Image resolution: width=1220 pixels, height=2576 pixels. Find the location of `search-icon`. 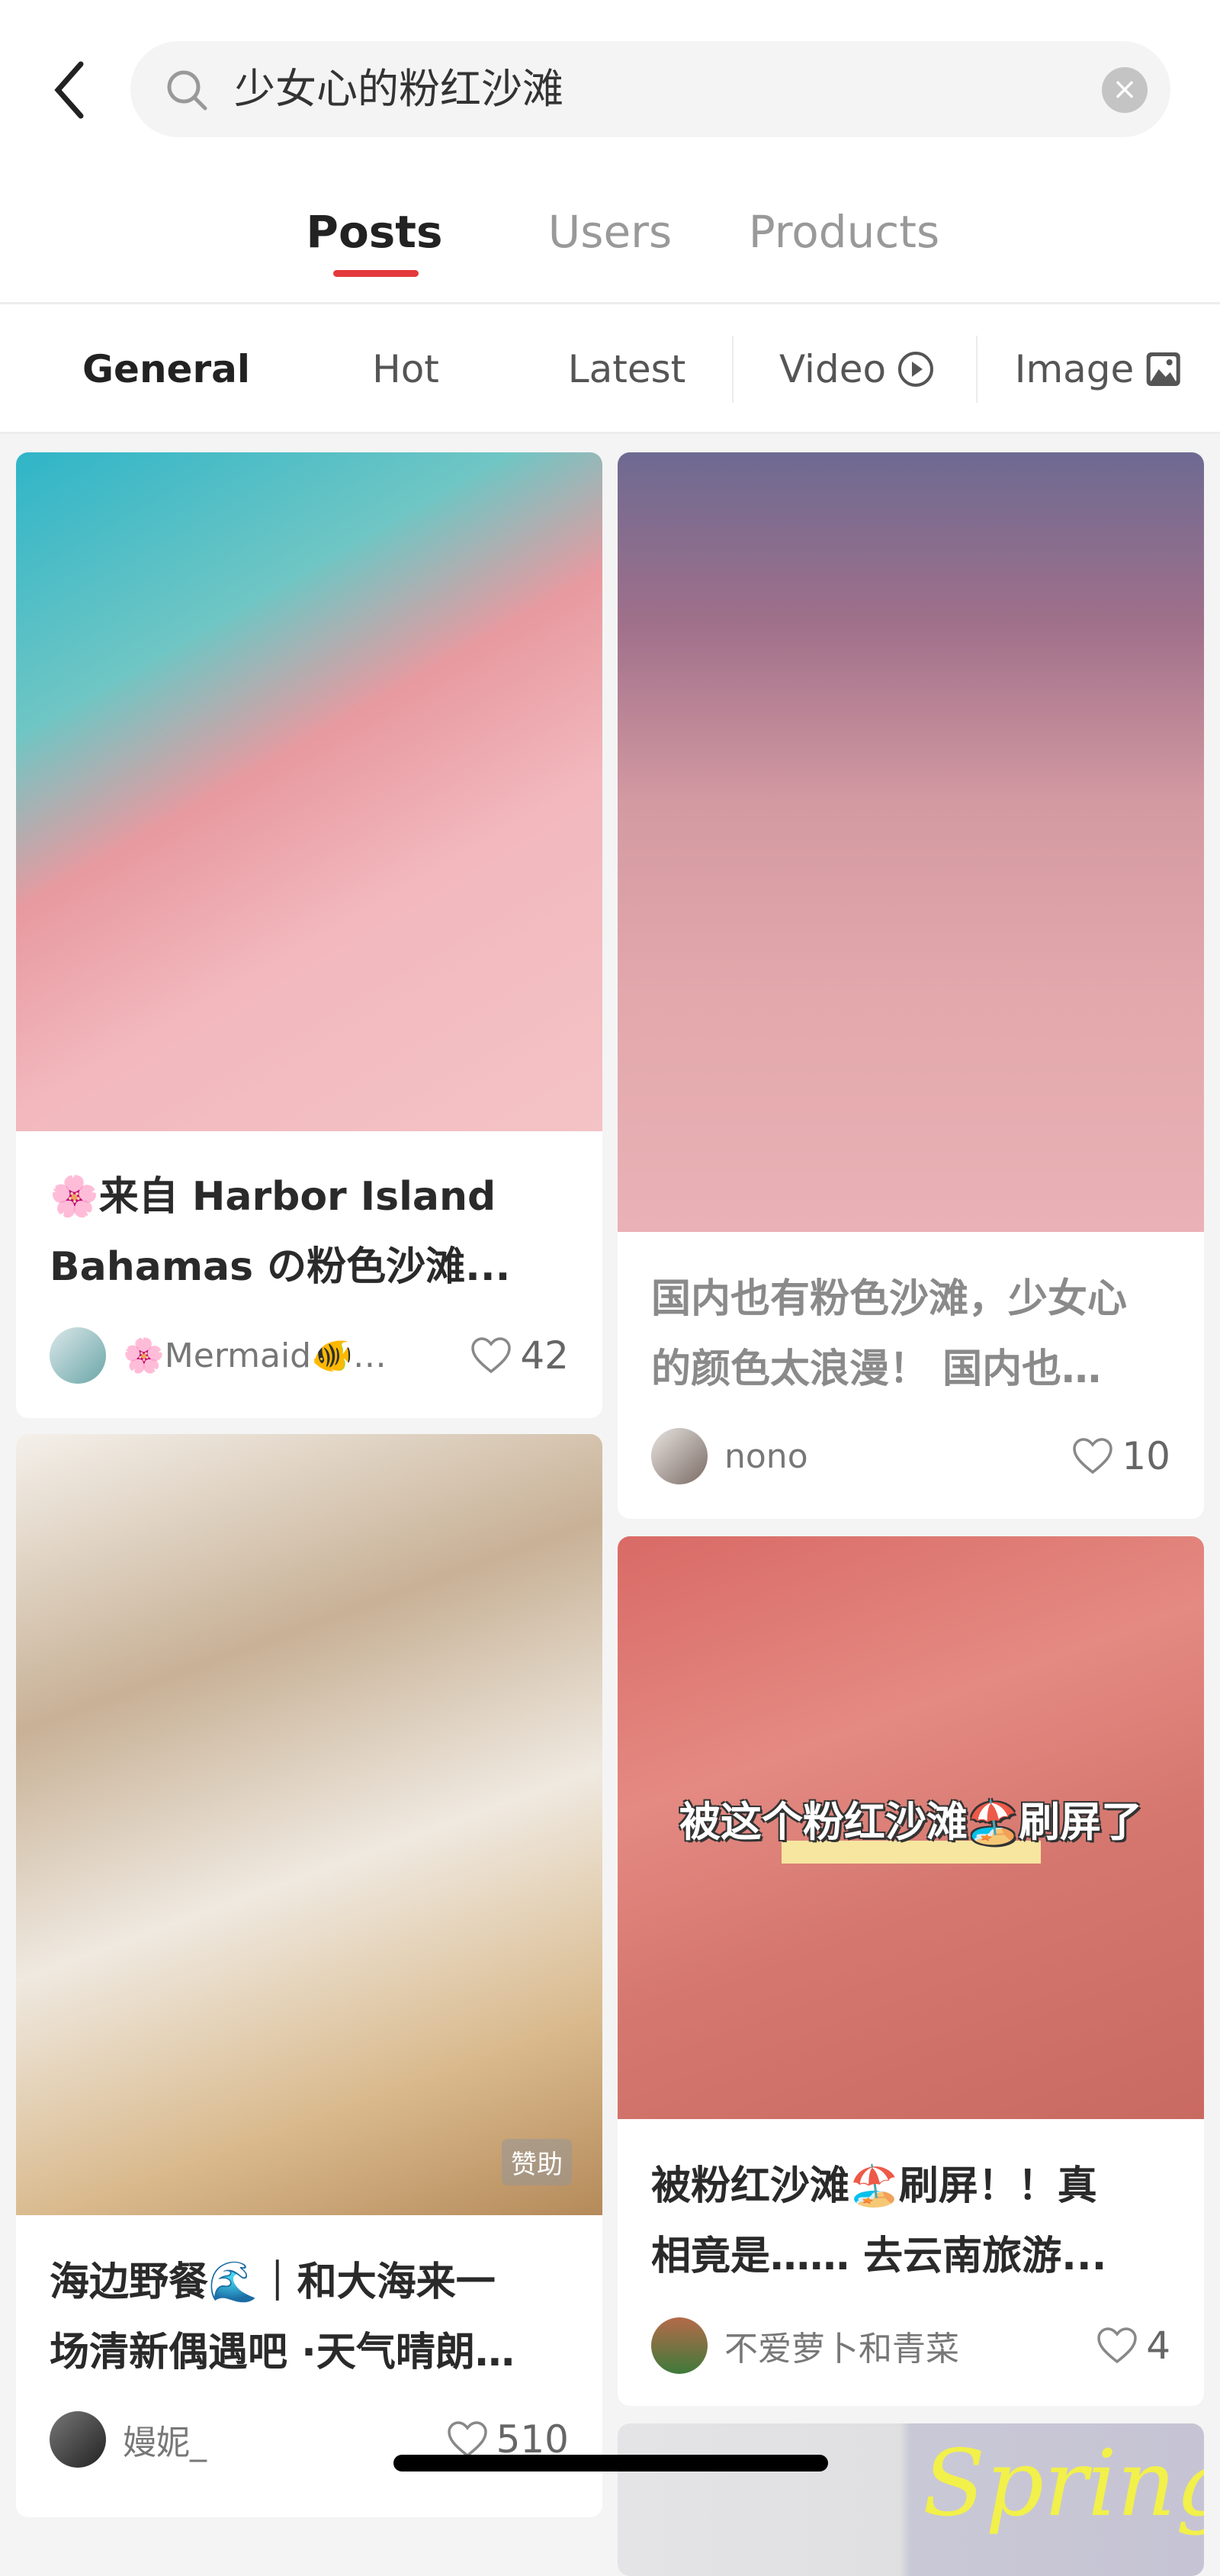

search-icon is located at coordinates (187, 90).